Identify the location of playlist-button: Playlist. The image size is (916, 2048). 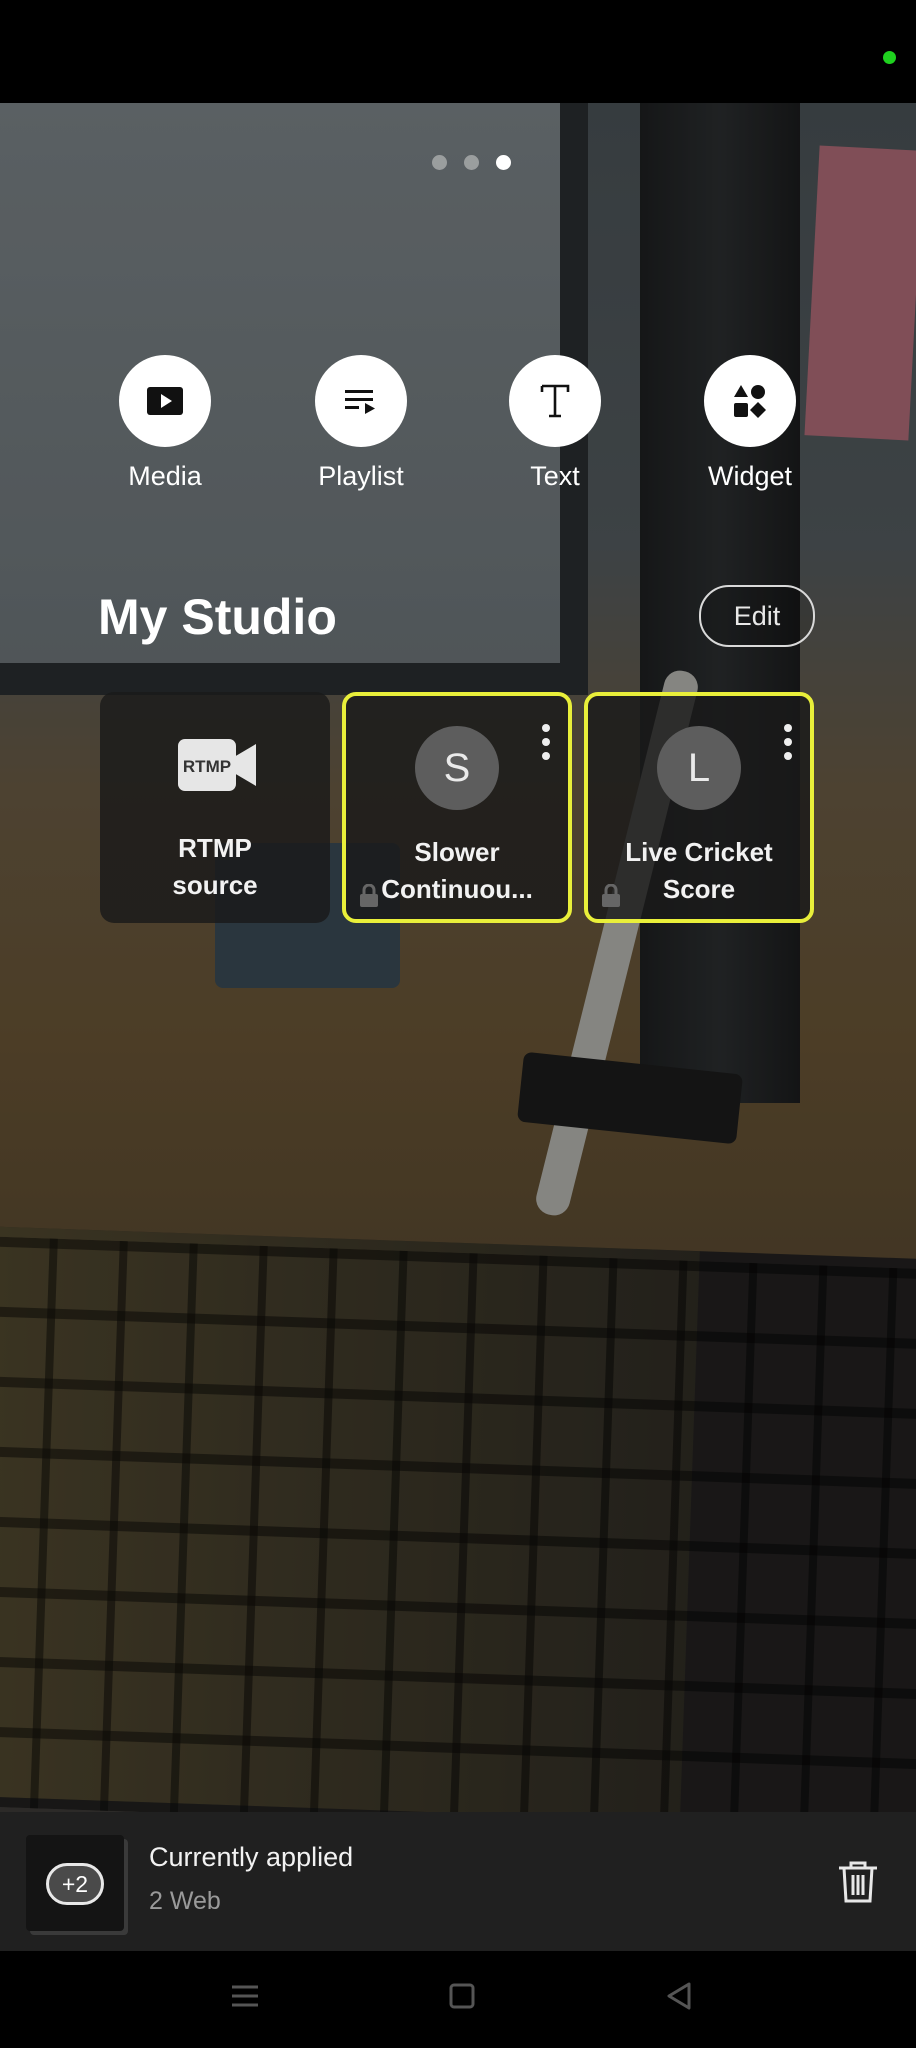
(361, 423).